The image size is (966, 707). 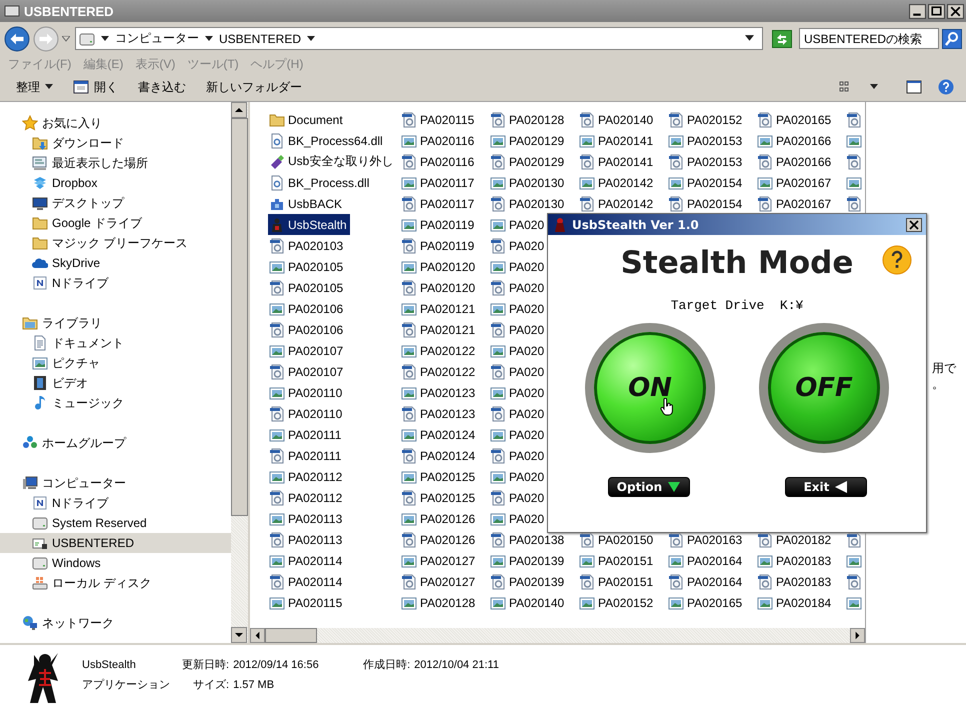 I want to click on toolbar-button: 整理, so click(x=34, y=87).